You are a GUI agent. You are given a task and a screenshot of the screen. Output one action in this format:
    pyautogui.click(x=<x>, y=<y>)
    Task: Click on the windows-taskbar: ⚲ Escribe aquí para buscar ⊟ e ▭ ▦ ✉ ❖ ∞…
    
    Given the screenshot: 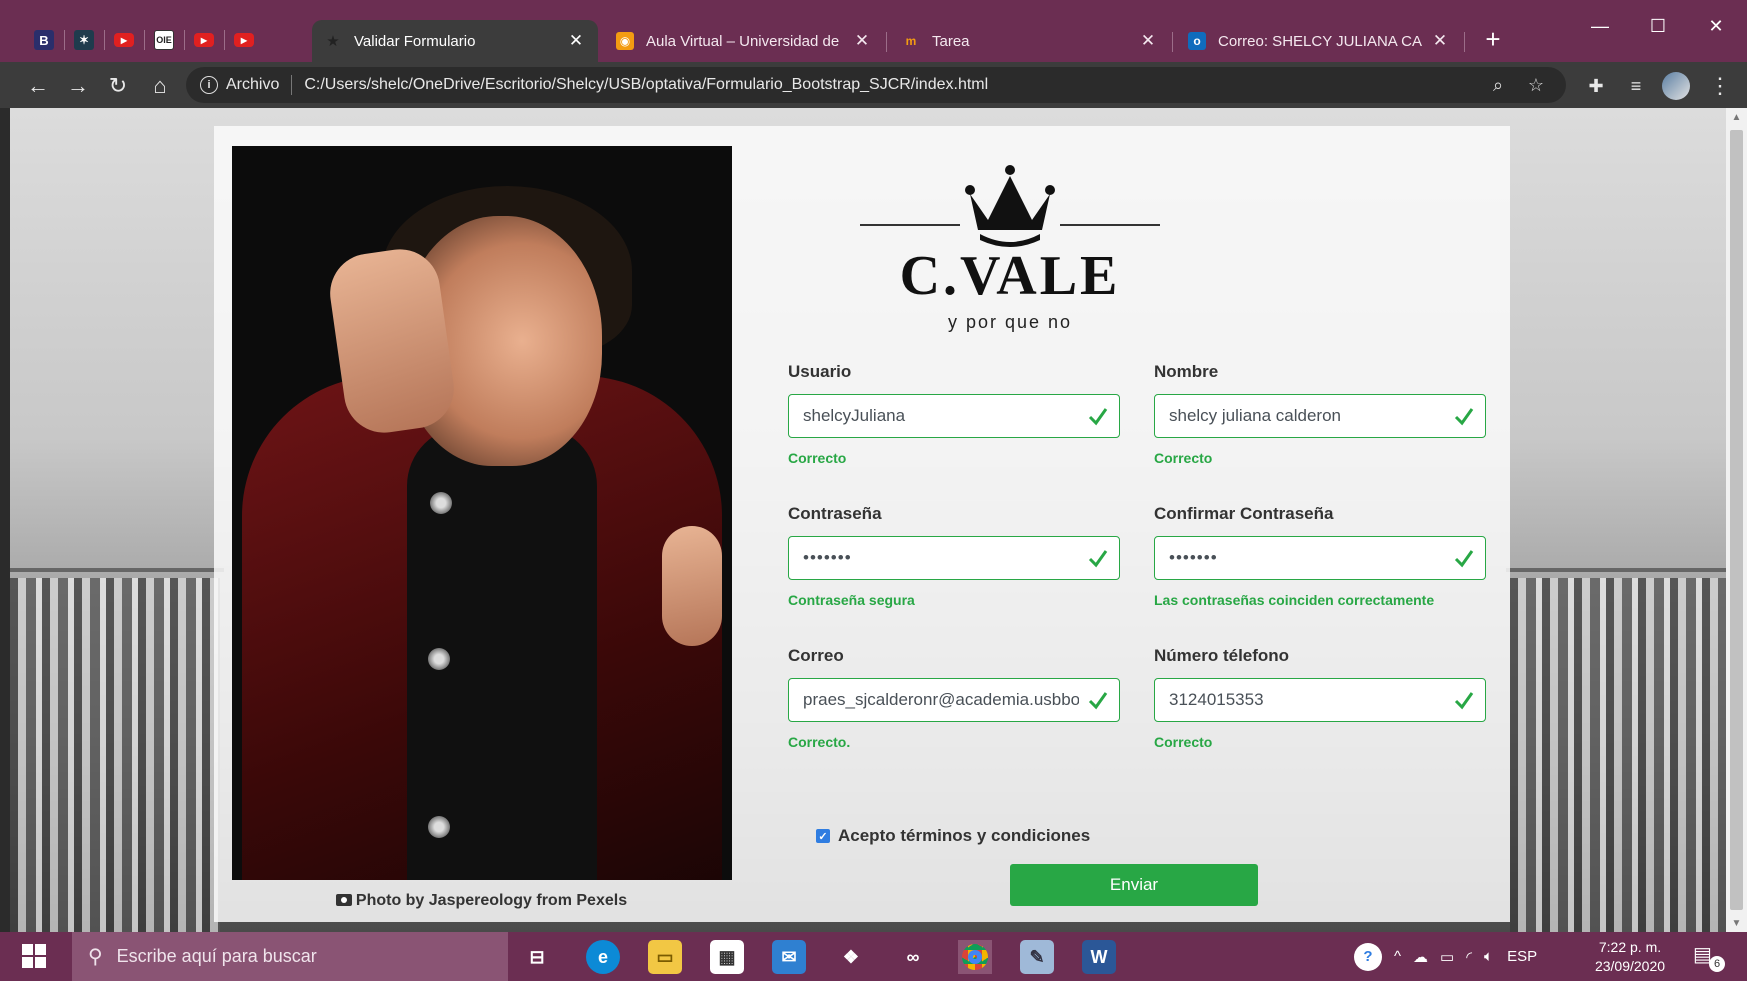 What is the action you would take?
    pyautogui.click(x=873, y=956)
    